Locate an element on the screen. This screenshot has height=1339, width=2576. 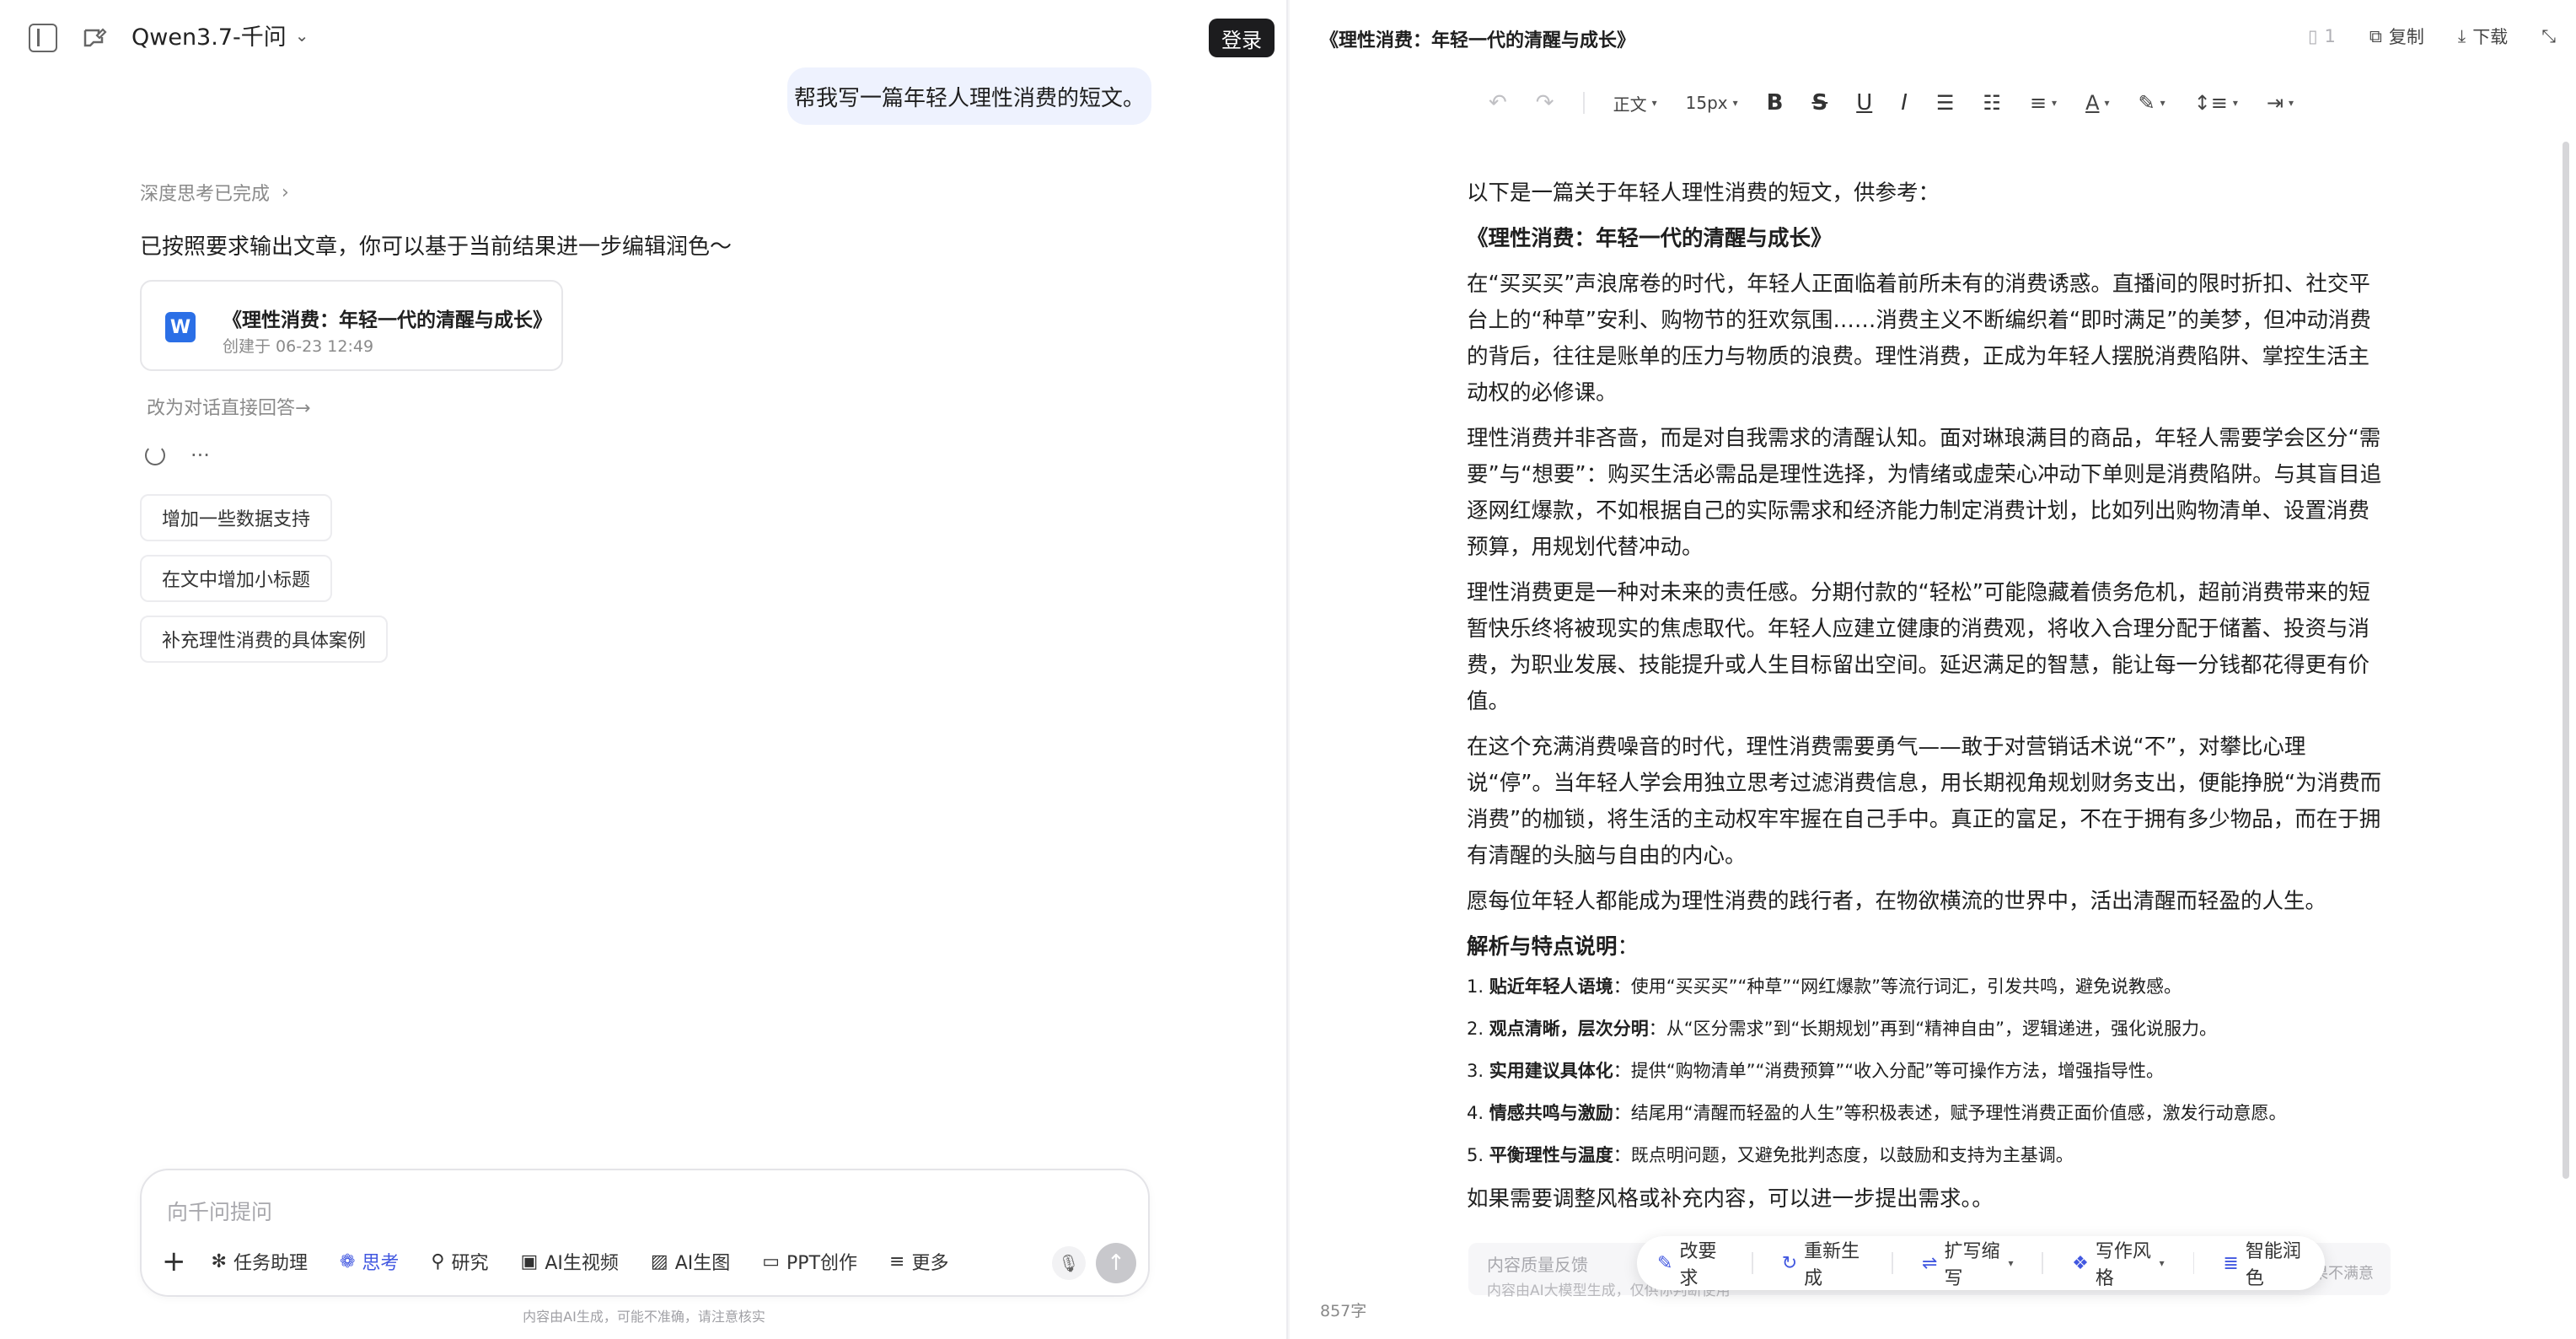
redo-icon: ↷ is located at coordinates (1545, 103).